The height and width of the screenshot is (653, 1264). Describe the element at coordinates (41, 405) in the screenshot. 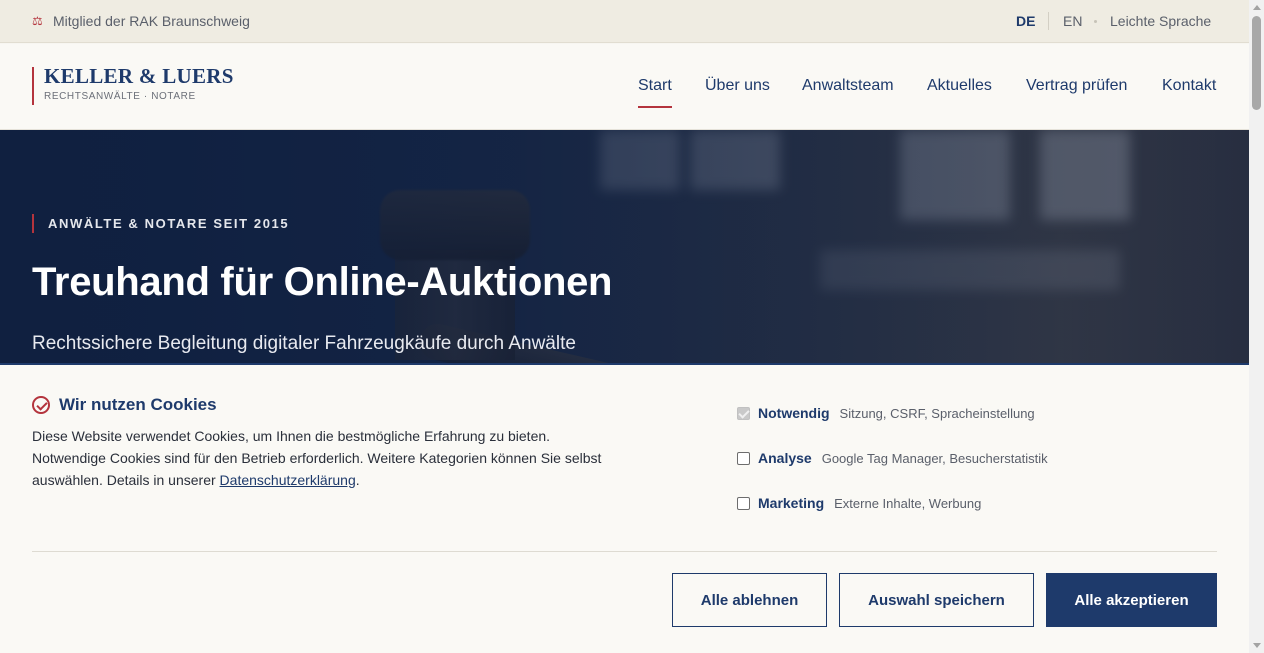

I see `check-circle-icon` at that location.